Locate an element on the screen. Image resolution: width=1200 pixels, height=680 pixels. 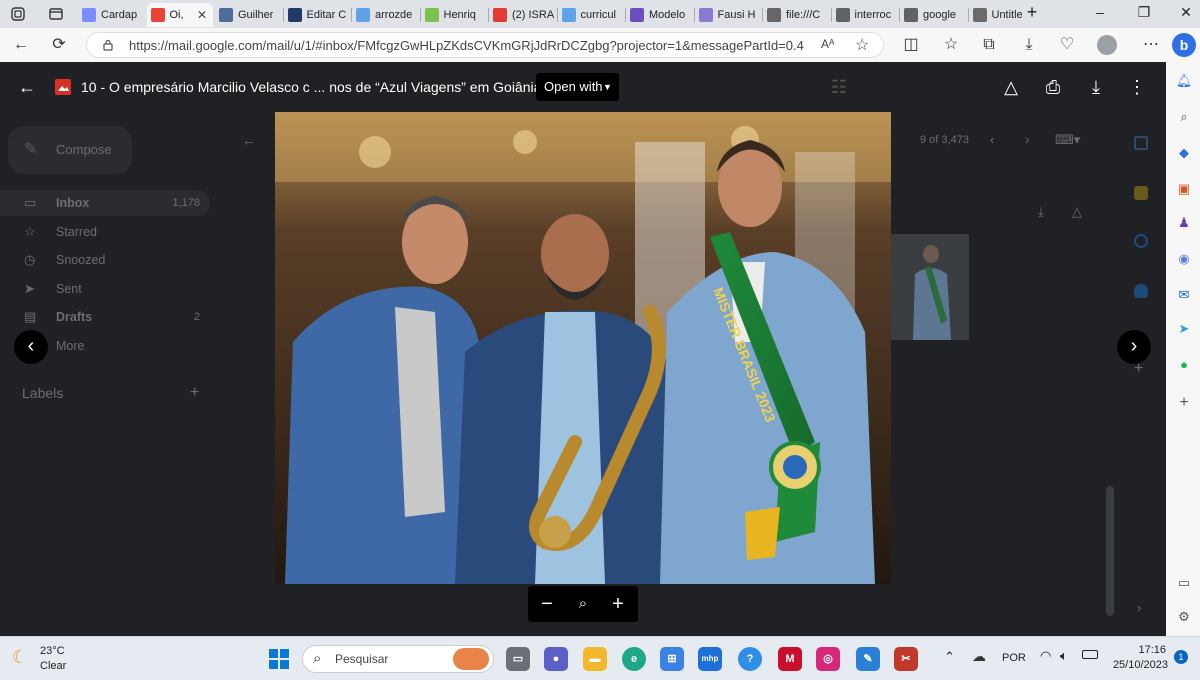
weather-temp: 23°C is located at coordinates (52, 651).